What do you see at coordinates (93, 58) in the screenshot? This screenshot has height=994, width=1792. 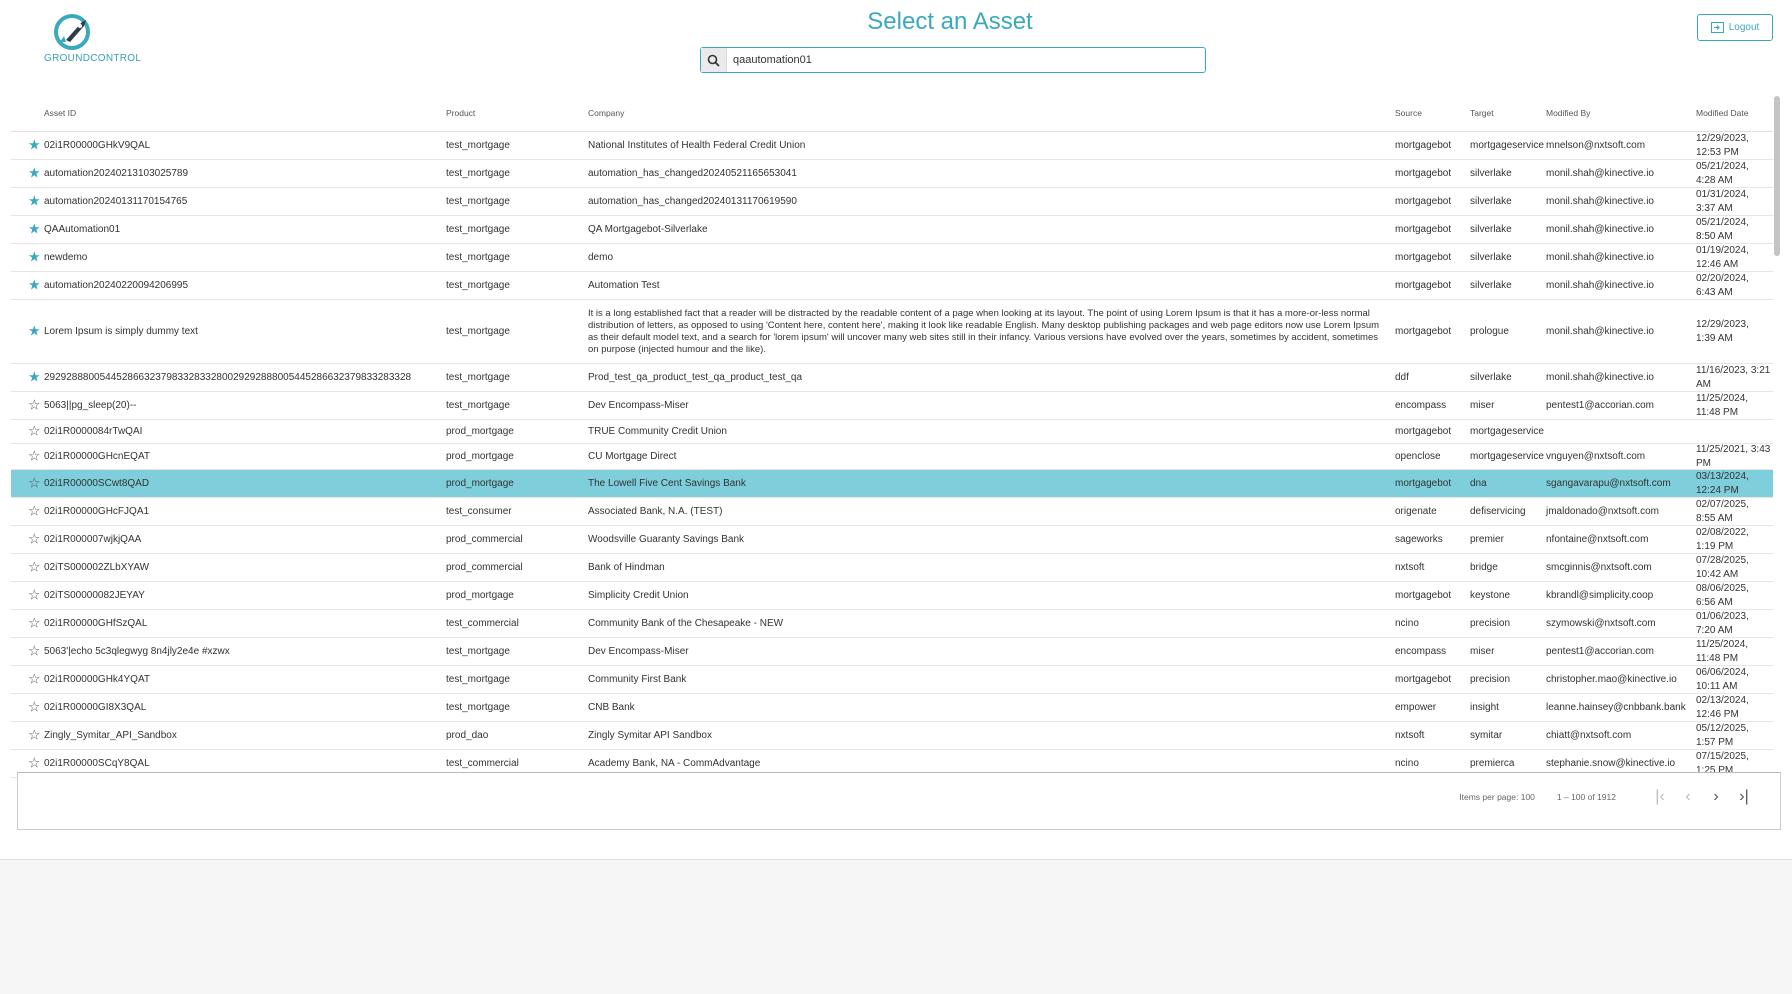 I see `logo-text: GROUNDCONTROL` at bounding box center [93, 58].